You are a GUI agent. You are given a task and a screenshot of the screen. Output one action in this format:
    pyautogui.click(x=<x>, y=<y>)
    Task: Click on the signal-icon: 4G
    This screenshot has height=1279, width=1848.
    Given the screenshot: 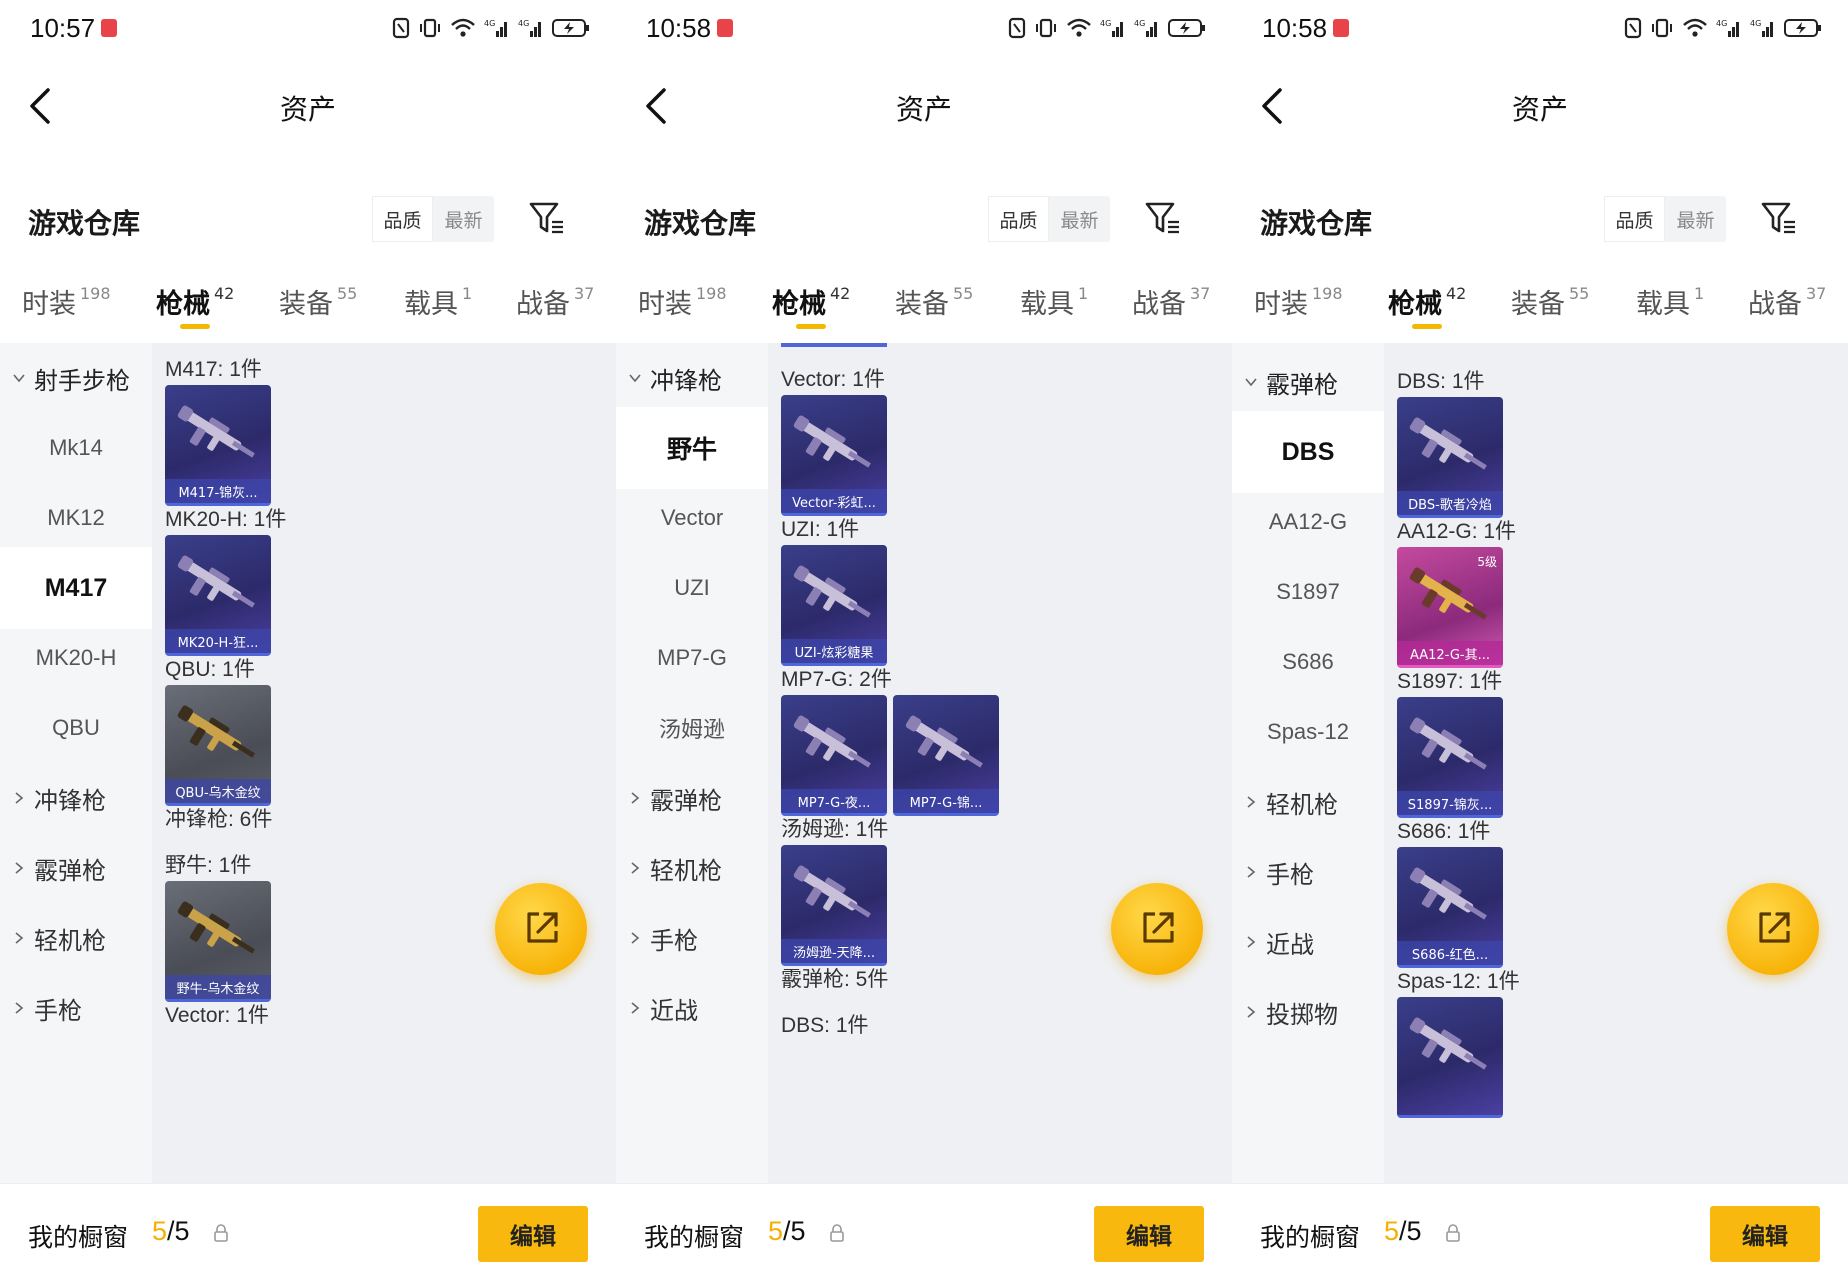 What is the action you would take?
    pyautogui.click(x=1761, y=28)
    